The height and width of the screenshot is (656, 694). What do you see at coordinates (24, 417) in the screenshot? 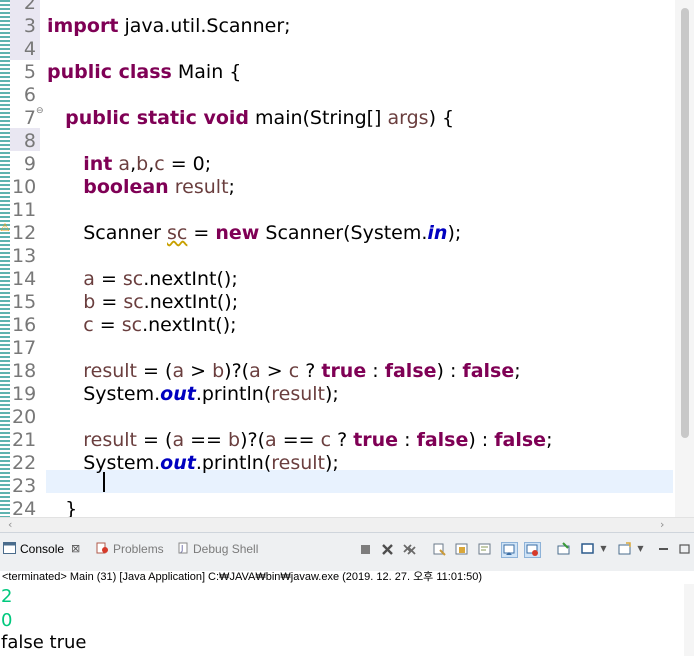
I see `line-number: 20` at bounding box center [24, 417].